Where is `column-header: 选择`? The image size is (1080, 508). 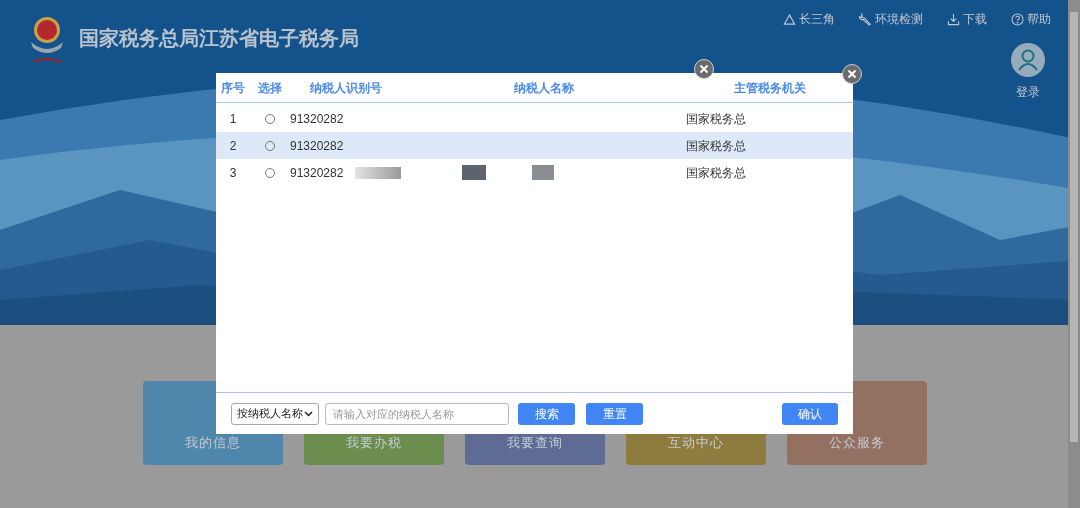
column-header: 选择 is located at coordinates (270, 88).